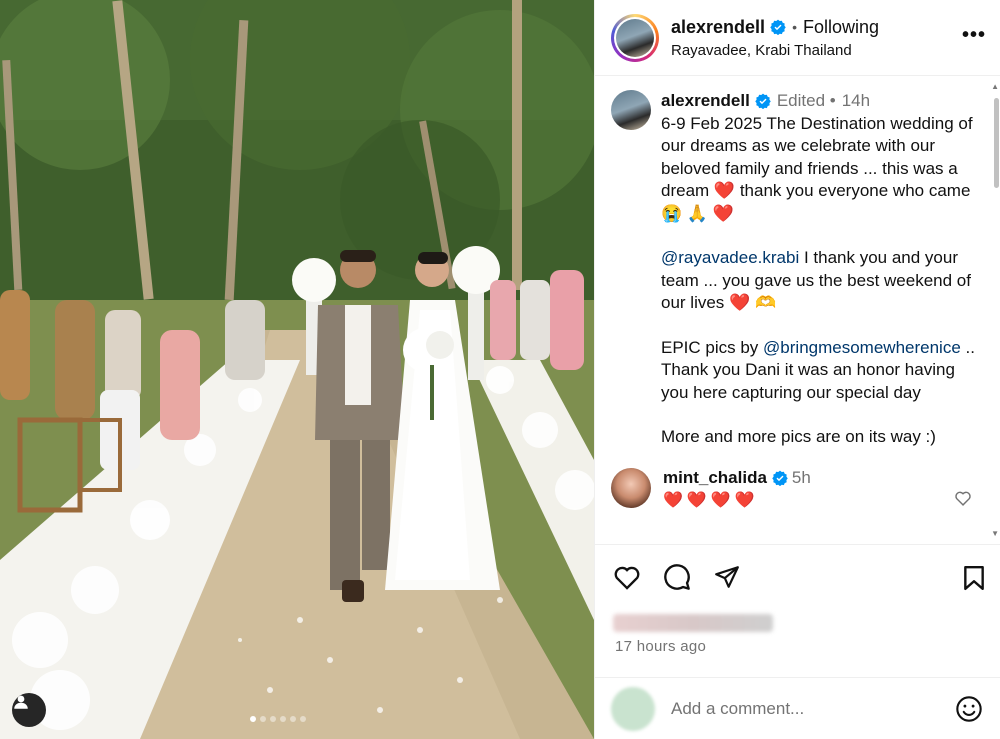 This screenshot has width=1000, height=739. What do you see at coordinates (685, 213) in the screenshot?
I see `emoji-group: 😭 🙏` at bounding box center [685, 213].